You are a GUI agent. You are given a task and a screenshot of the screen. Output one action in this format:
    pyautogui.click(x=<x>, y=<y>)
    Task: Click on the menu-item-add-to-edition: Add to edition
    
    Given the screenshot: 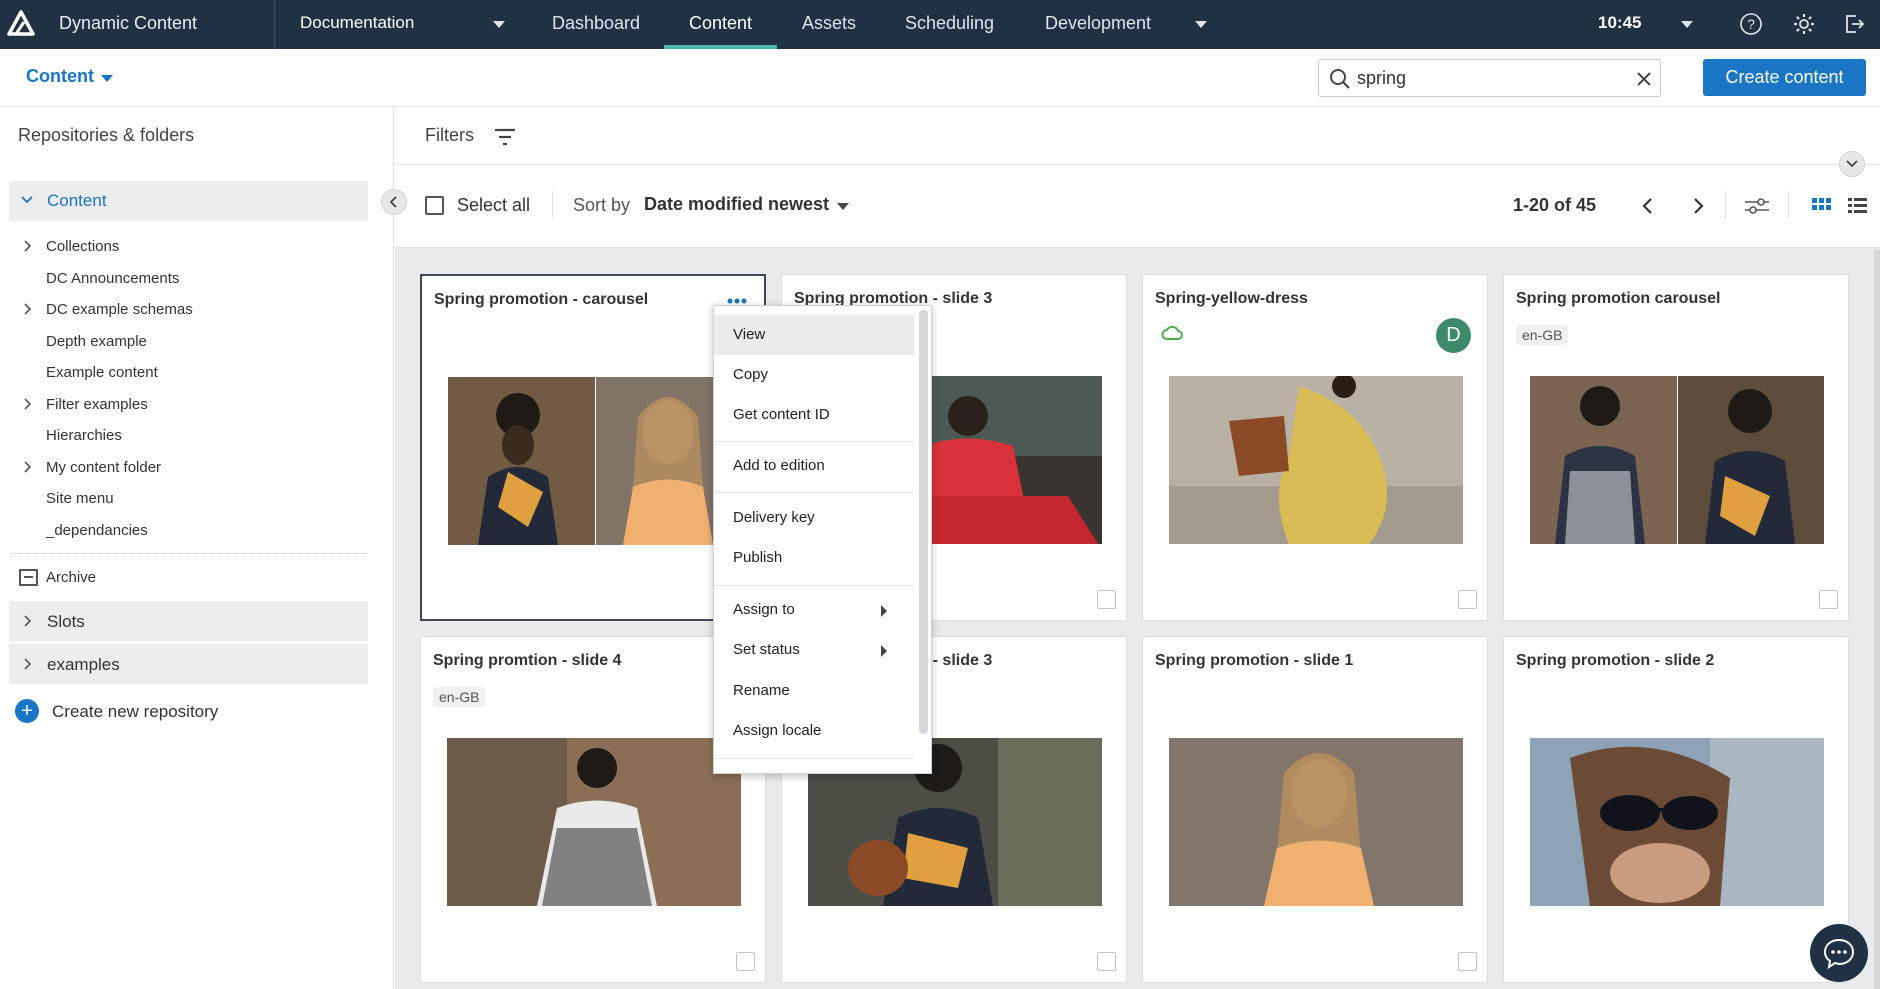 What is the action you would take?
    pyautogui.click(x=814, y=466)
    